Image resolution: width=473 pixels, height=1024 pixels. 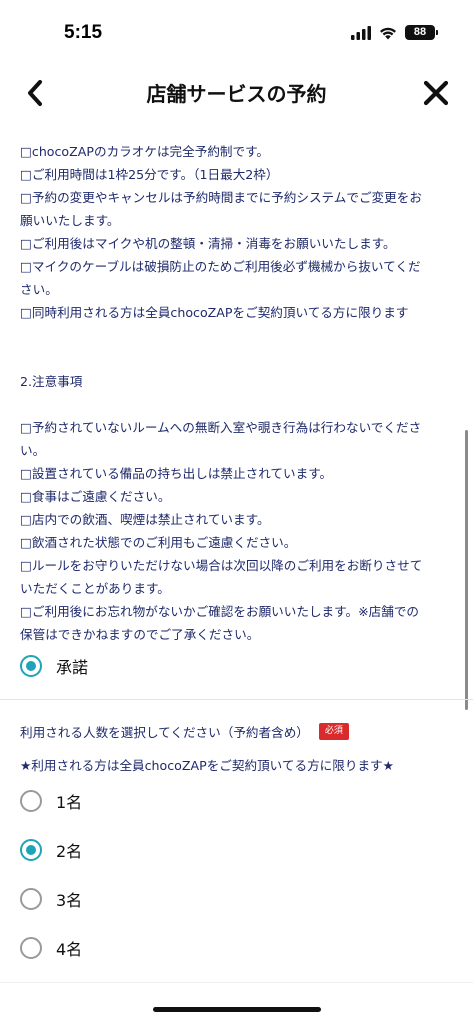 What do you see at coordinates (149, 174) in the screenshot?
I see `rules-line: □ご利用時間は1枠25分です。（1日最大2枠）` at bounding box center [149, 174].